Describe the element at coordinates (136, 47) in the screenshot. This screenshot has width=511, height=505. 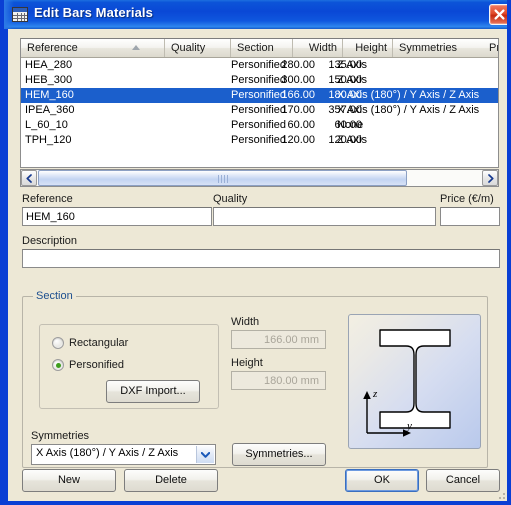
I see `sort-ascending-icon` at that location.